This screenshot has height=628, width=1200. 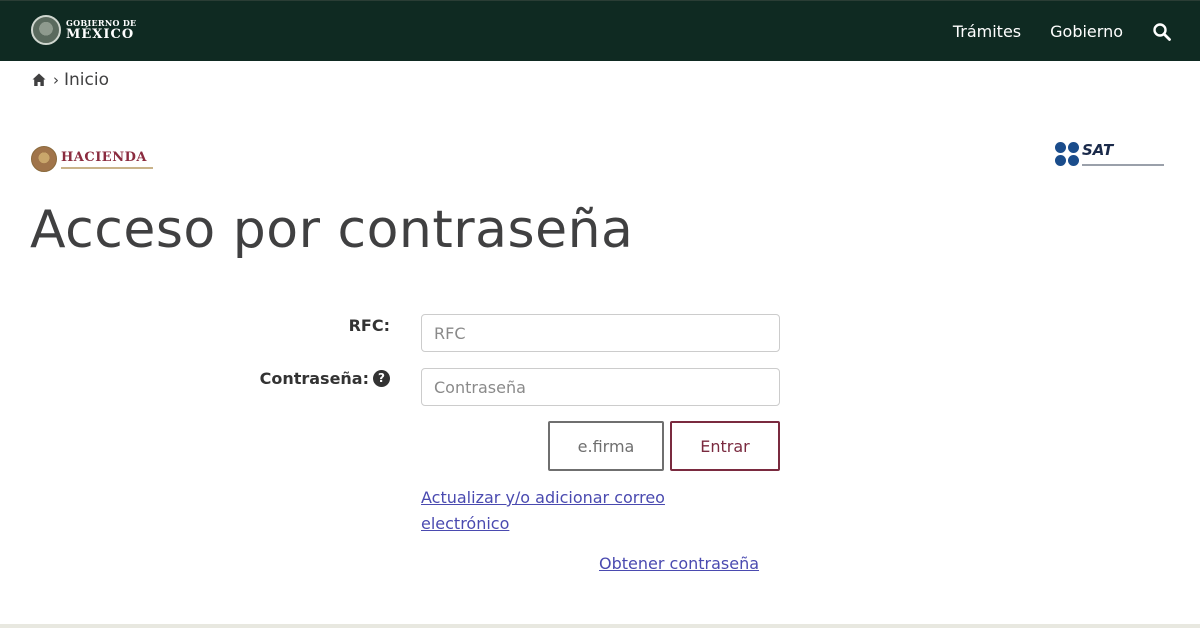 I want to click on question-circle-icon: ?, so click(x=381, y=378).